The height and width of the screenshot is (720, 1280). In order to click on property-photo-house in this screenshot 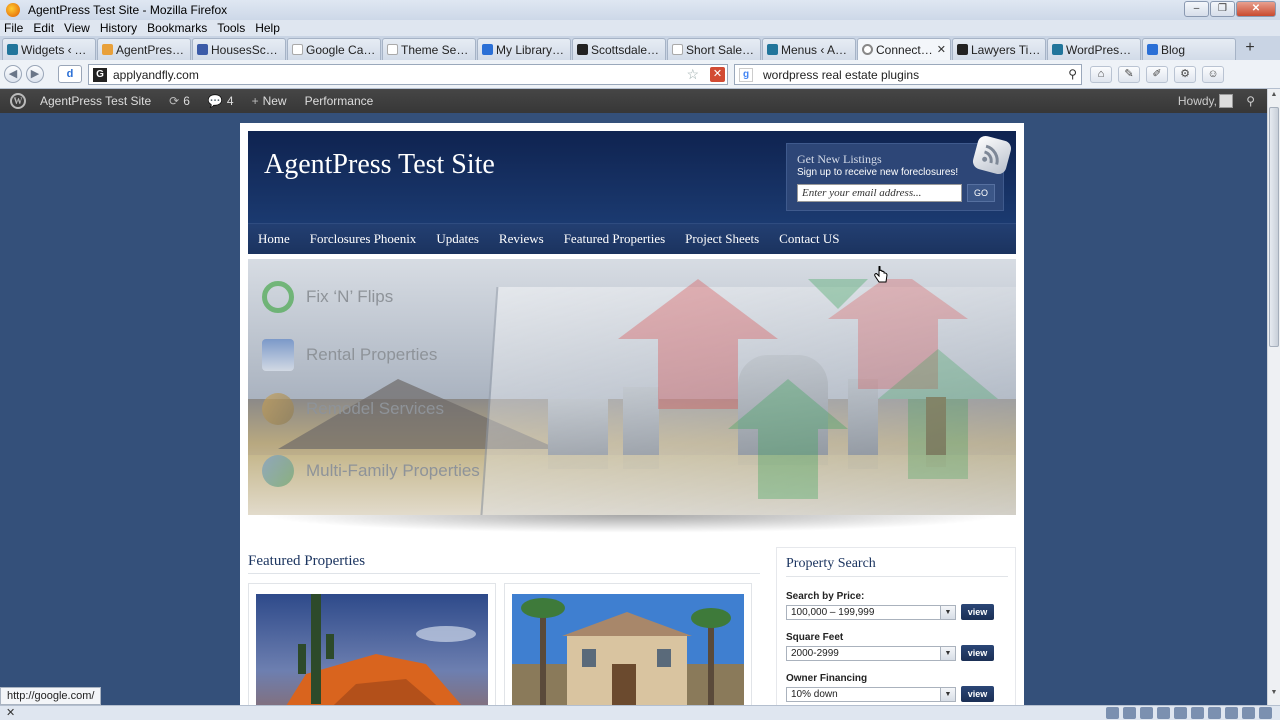, I will do `click(628, 649)`.